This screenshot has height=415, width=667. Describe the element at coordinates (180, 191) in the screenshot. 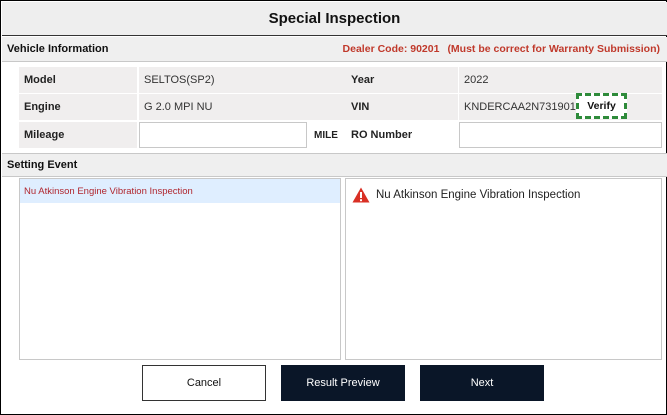

I see `event-list-item-selected: Nu Atkinson Engine Vibration Inspection` at that location.